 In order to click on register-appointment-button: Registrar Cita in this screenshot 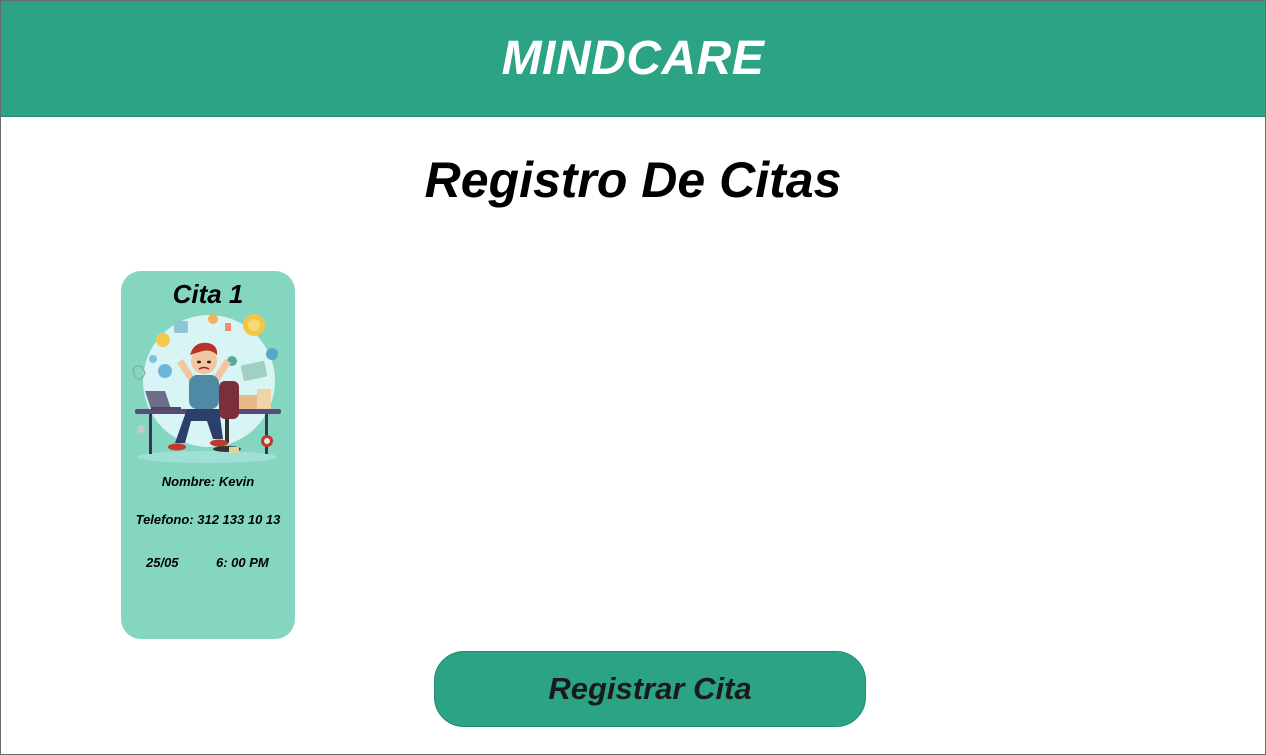, I will do `click(650, 689)`.